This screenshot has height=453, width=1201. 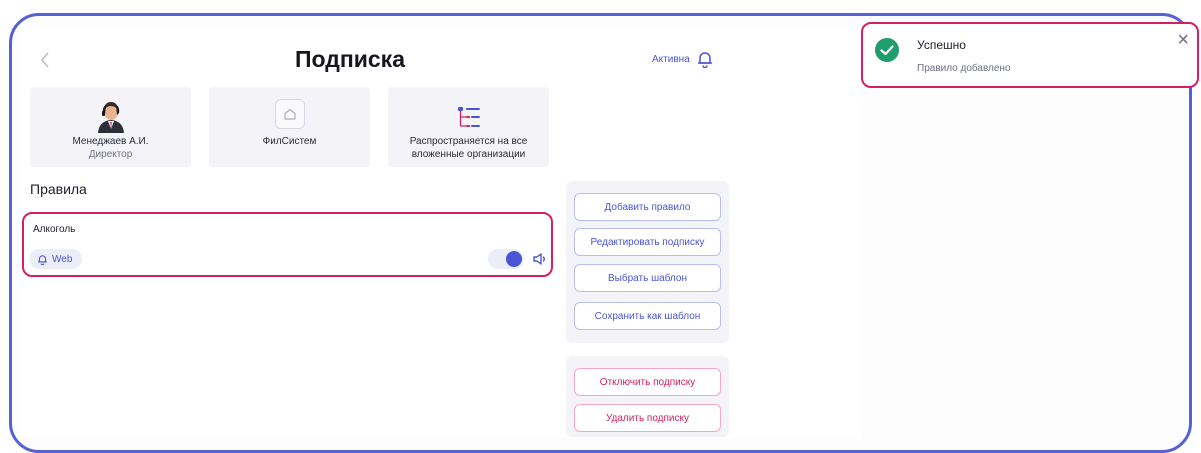 I want to click on tree-icon, so click(x=468, y=117).